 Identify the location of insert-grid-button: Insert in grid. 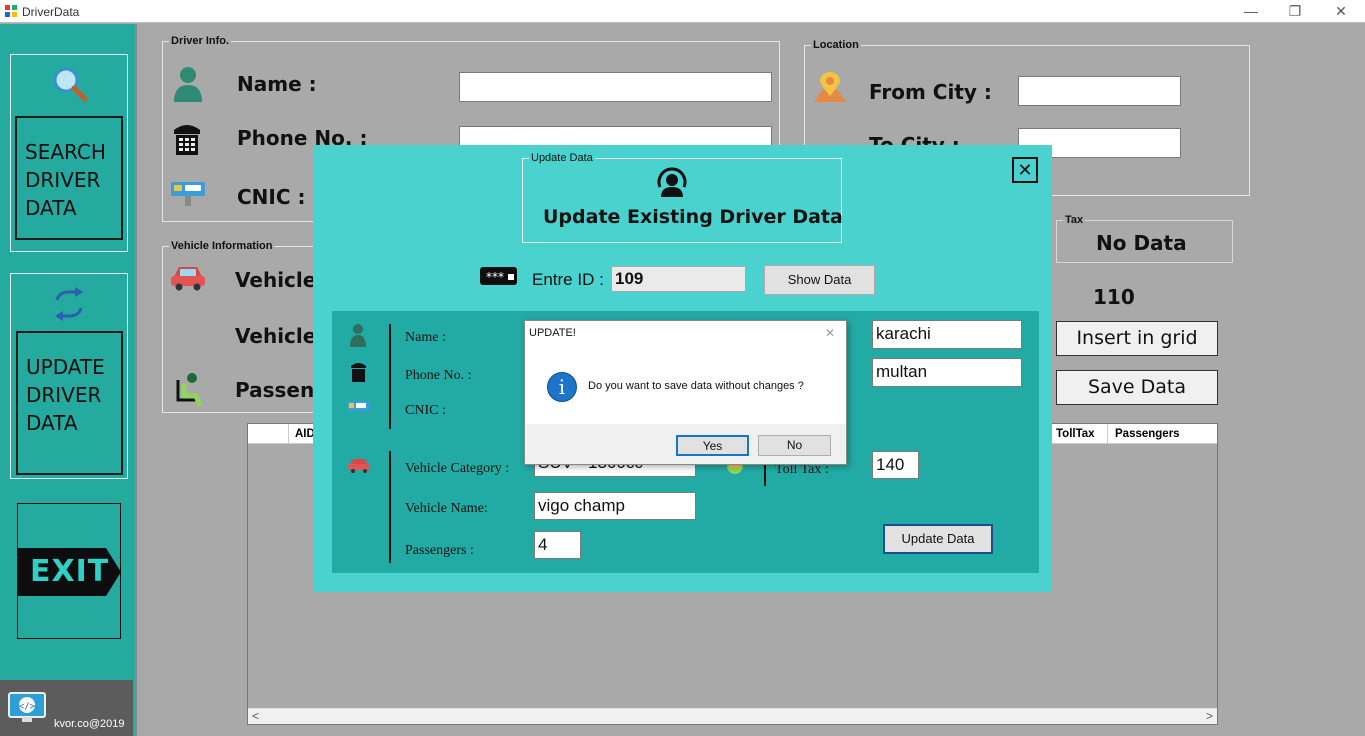
(1137, 338).